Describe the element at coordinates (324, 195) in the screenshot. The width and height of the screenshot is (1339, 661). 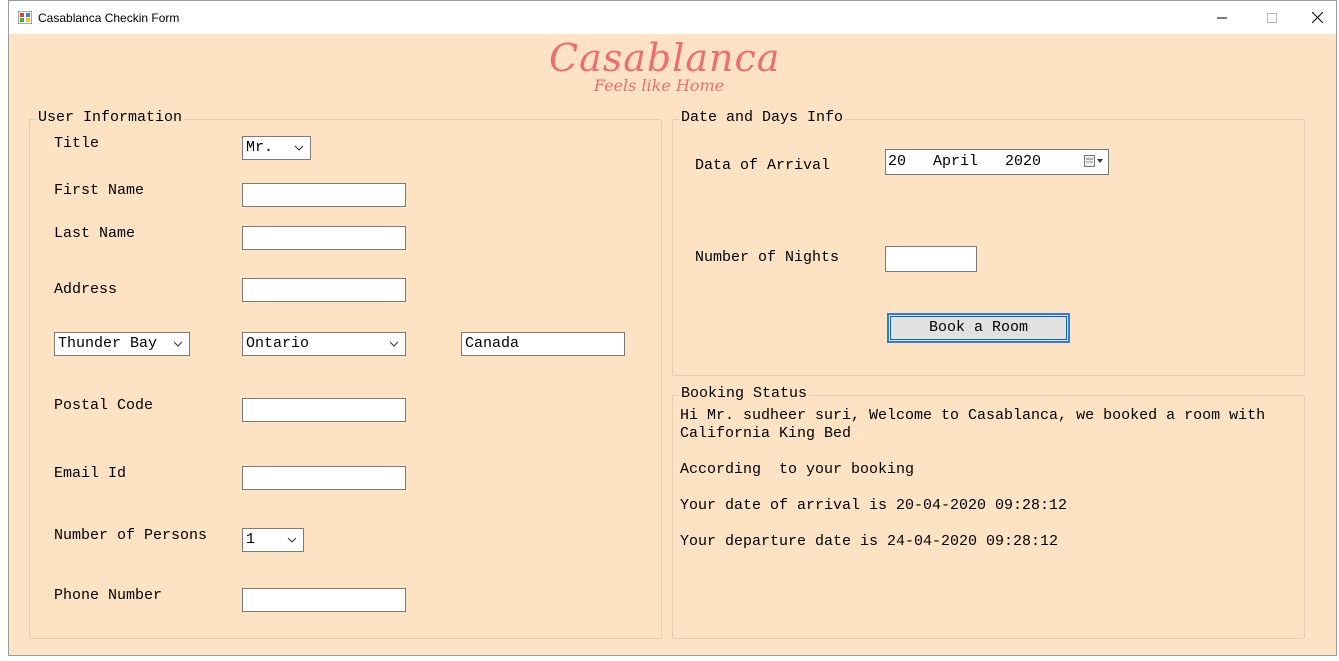
I see `first-name-input` at that location.